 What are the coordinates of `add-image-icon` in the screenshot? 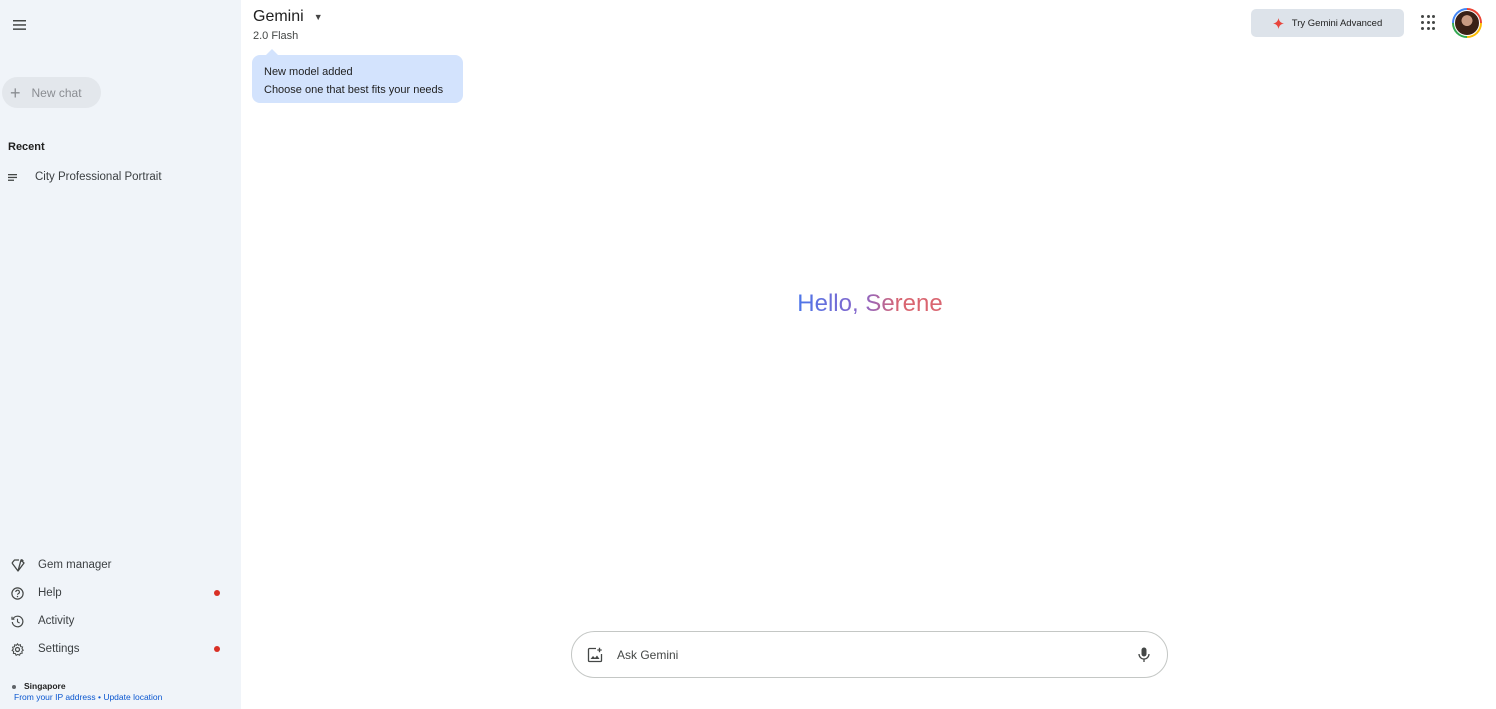 It's located at (595, 655).